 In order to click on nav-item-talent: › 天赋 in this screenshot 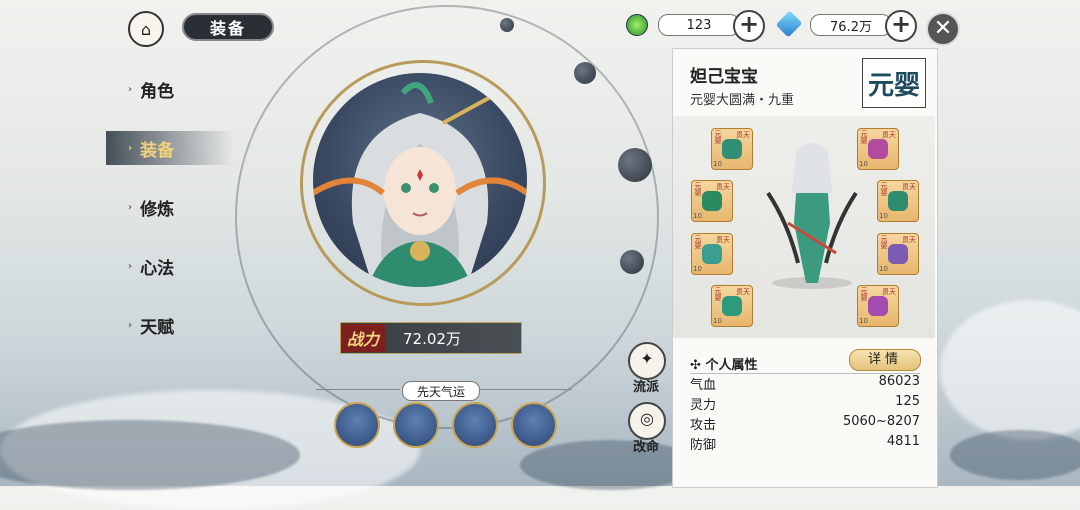, I will do `click(151, 325)`.